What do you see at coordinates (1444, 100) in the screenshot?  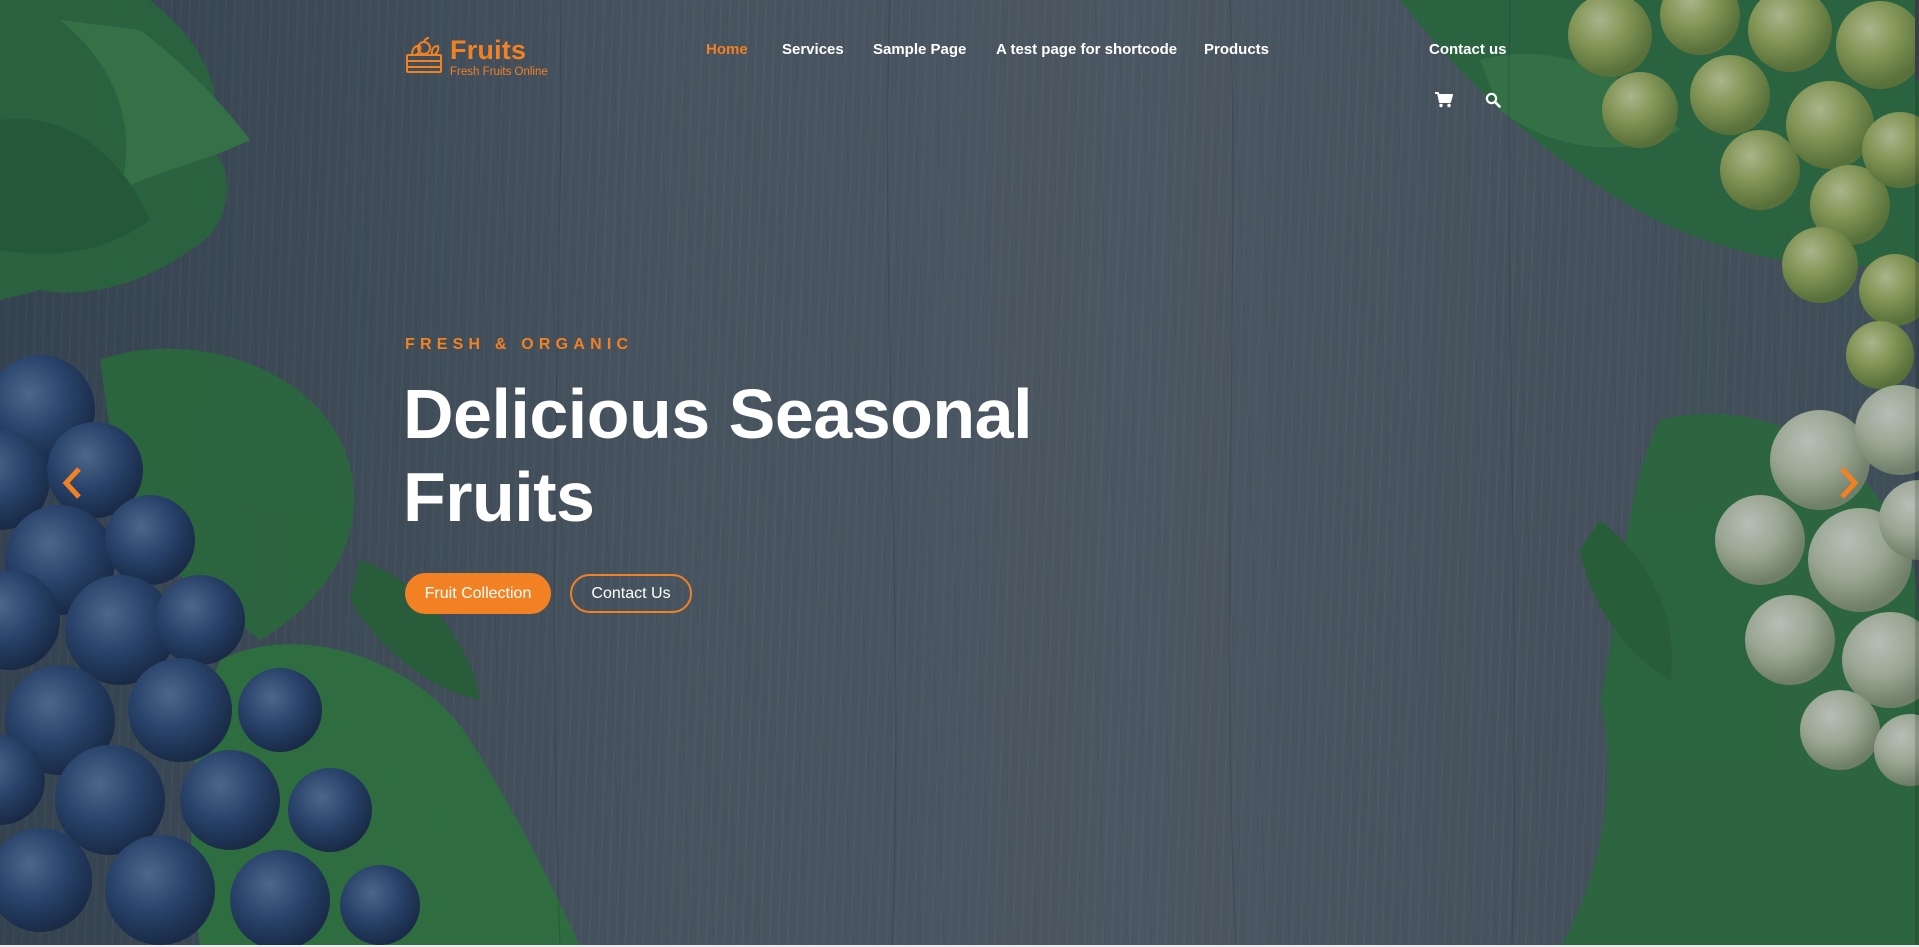 I see `shopping-cart-icon` at bounding box center [1444, 100].